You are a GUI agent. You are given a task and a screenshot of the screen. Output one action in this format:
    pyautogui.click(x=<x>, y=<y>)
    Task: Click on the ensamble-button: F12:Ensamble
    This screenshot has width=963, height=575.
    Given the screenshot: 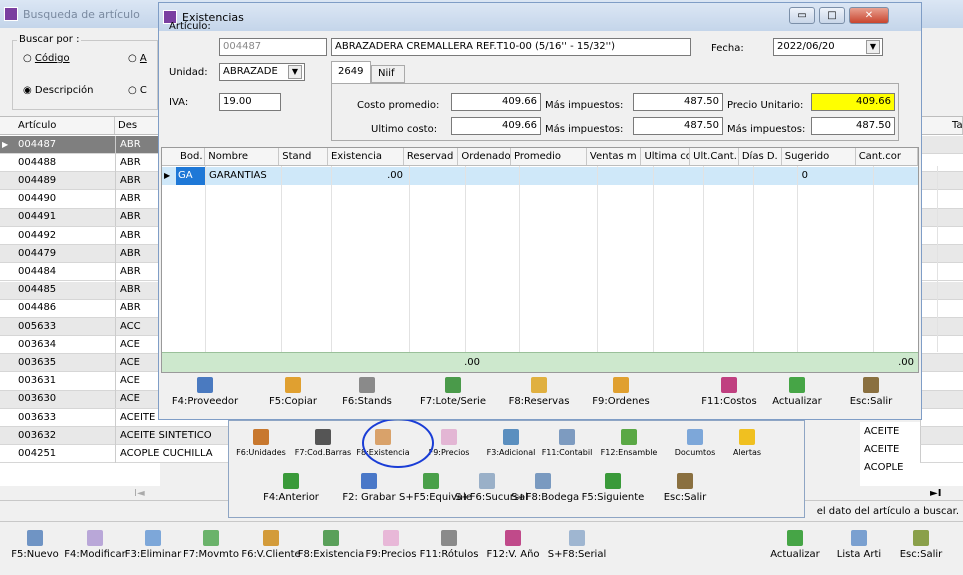 What is the action you would take?
    pyautogui.click(x=629, y=443)
    